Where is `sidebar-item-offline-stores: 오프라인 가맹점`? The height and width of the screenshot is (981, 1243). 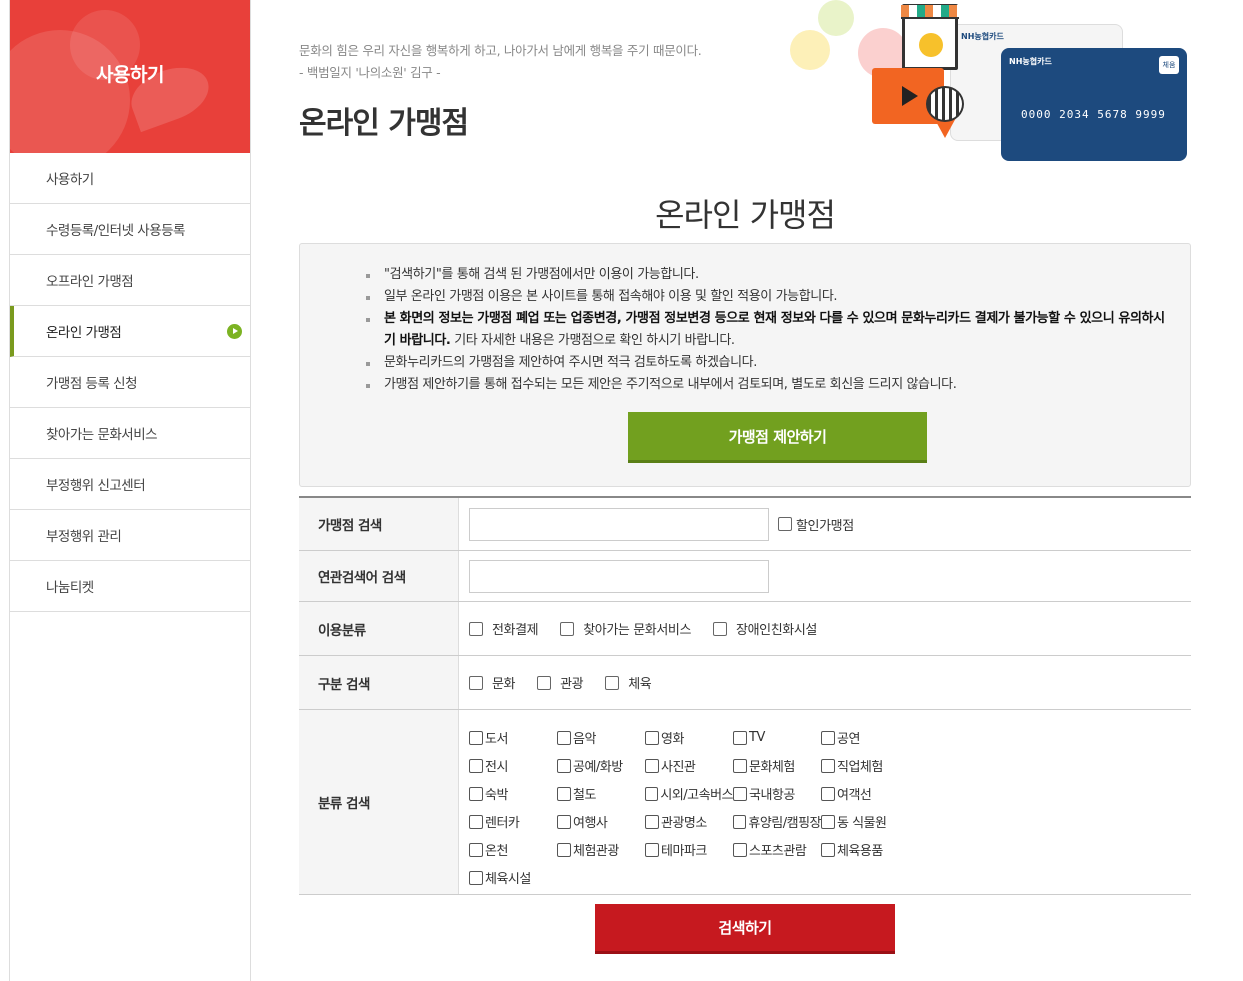
sidebar-item-offline-stores: 오프라인 가맹점 is located at coordinates (130, 280).